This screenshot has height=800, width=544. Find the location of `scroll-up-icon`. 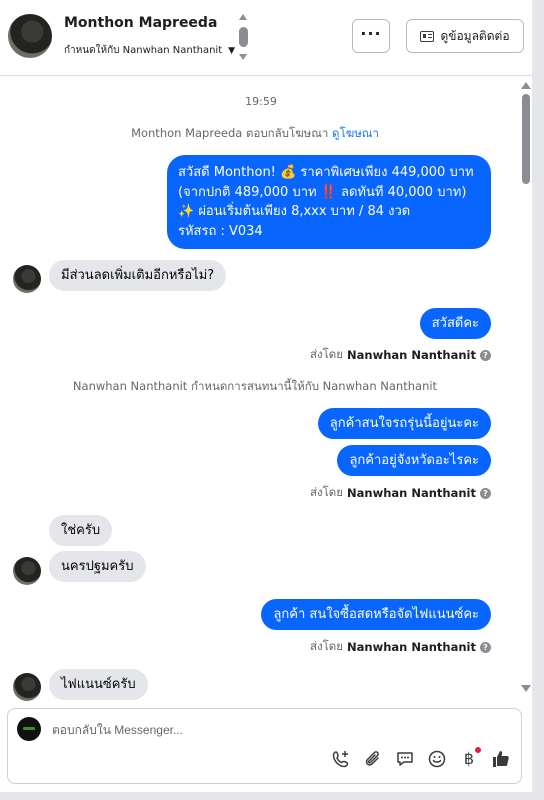

scroll-up-icon is located at coordinates (526, 85).